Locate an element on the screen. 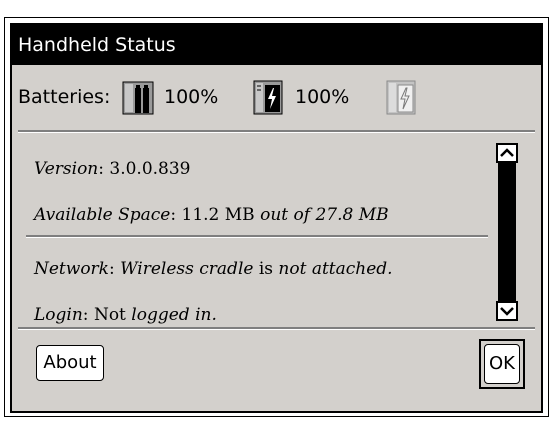 The height and width of the screenshot is (421, 551). ok-button: OK is located at coordinates (502, 364).